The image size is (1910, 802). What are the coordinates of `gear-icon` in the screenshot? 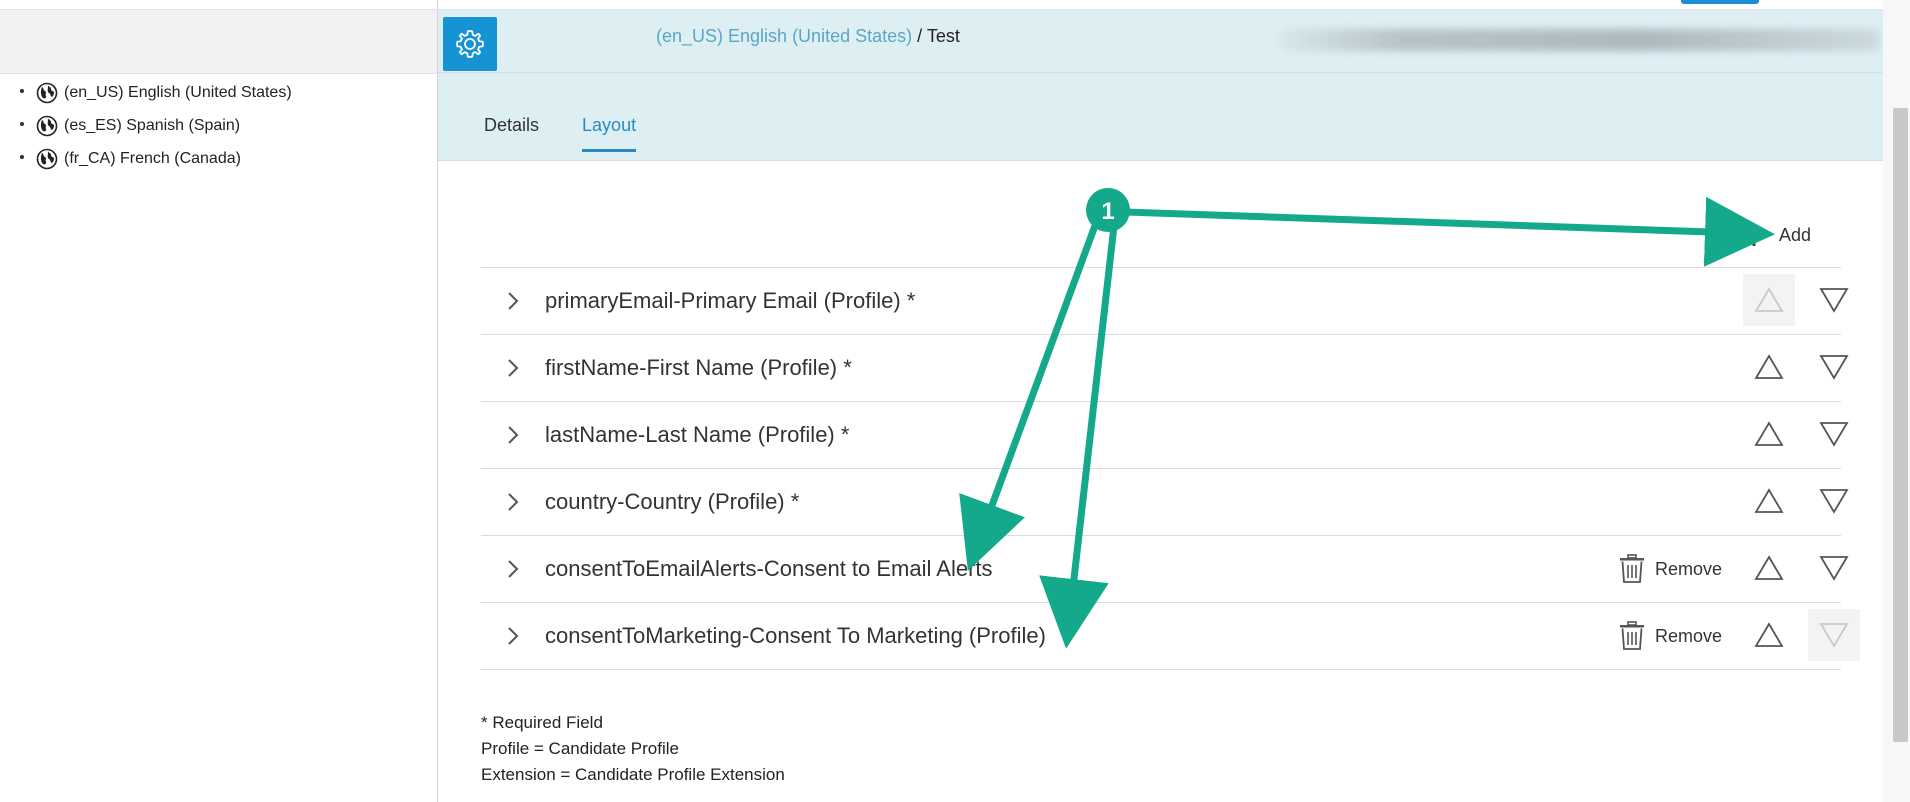 It's located at (470, 44).